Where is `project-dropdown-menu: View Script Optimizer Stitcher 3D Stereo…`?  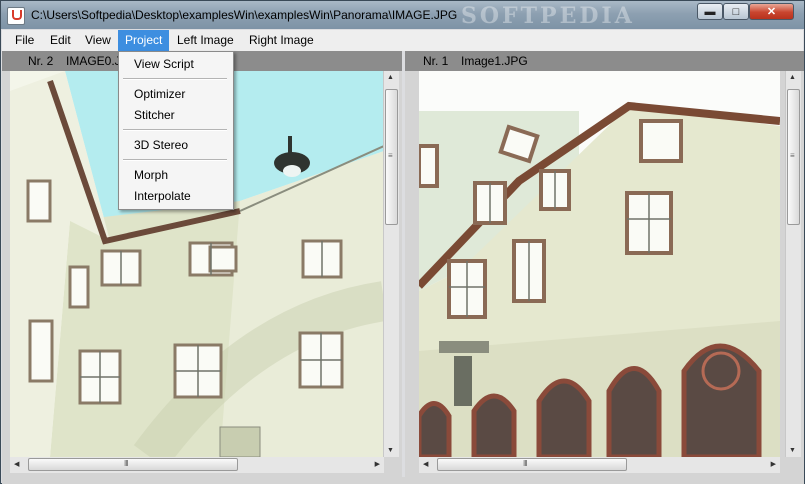 project-dropdown-menu: View Script Optimizer Stitcher 3D Stereo… is located at coordinates (176, 130).